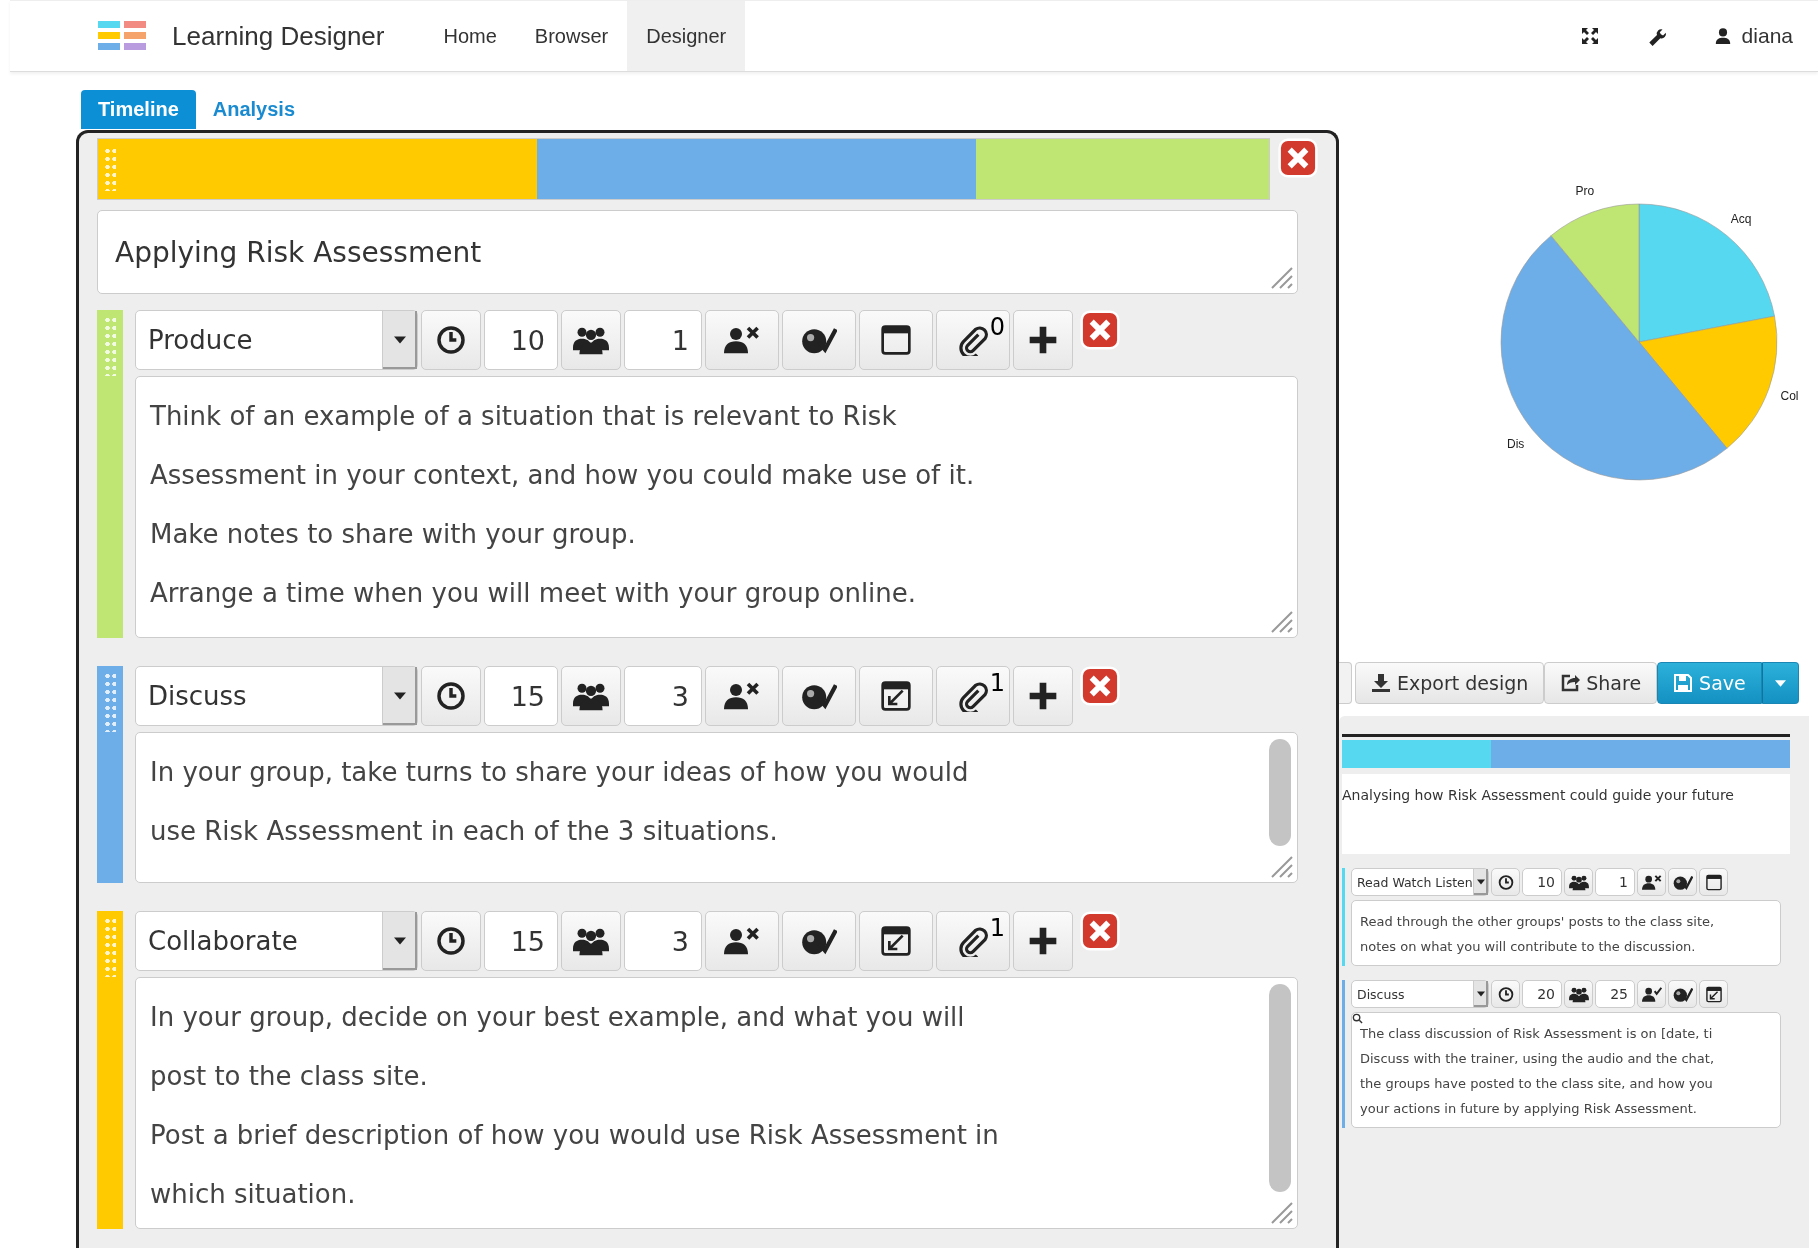 This screenshot has height=1248, width=1818. I want to click on description-line: post to the class site., so click(289, 1076).